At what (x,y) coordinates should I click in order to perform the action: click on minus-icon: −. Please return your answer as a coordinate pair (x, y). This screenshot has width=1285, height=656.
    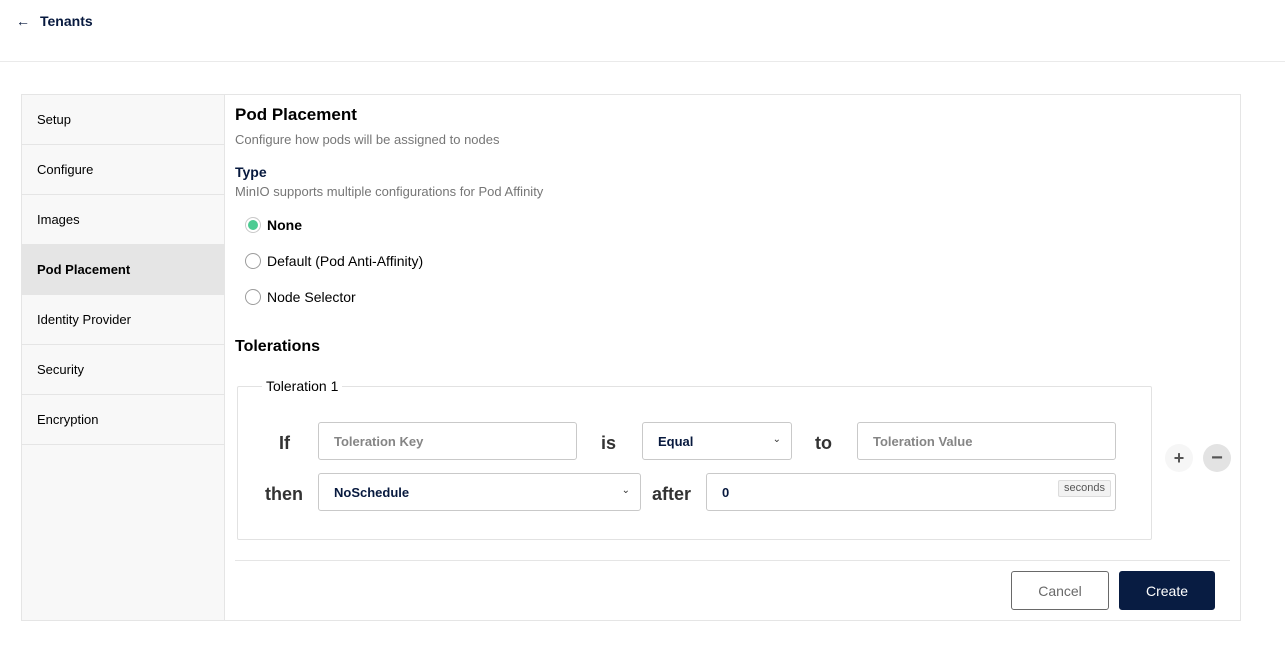
    Looking at the image, I should click on (1217, 457).